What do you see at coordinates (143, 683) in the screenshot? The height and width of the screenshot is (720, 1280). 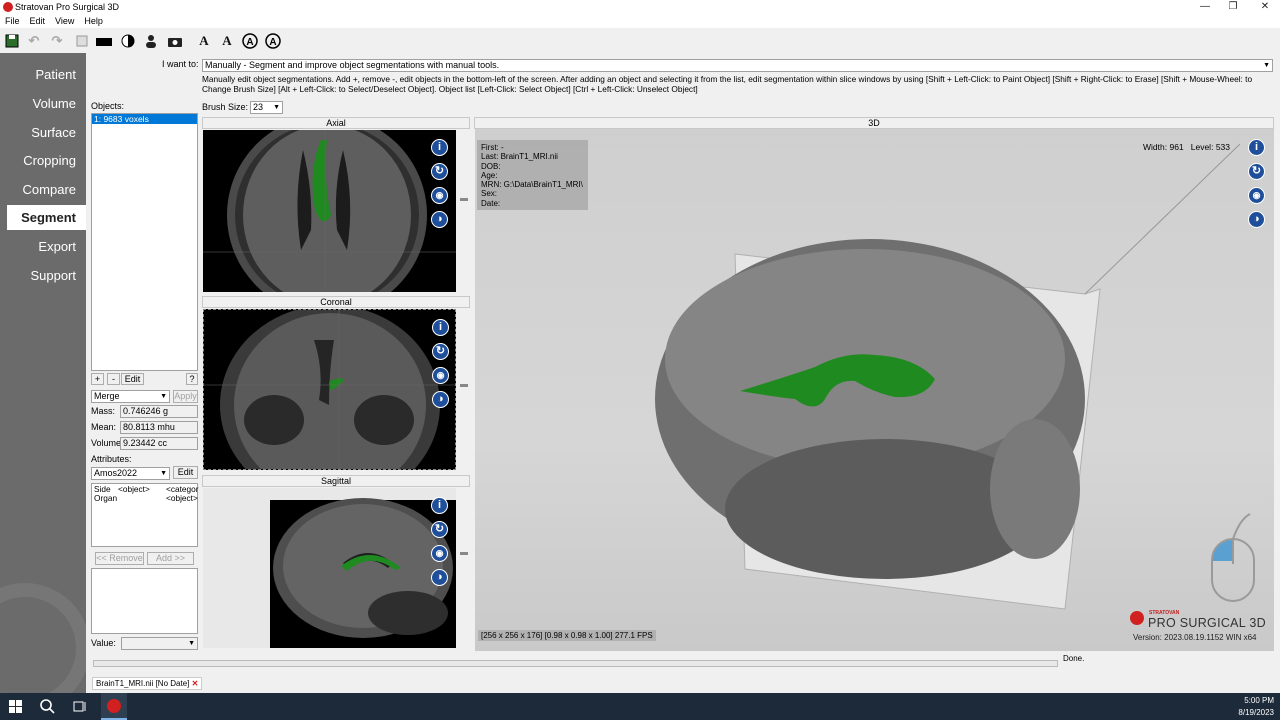 I see `file-tab-label: BrainT1_MRI.nii [No Date]` at bounding box center [143, 683].